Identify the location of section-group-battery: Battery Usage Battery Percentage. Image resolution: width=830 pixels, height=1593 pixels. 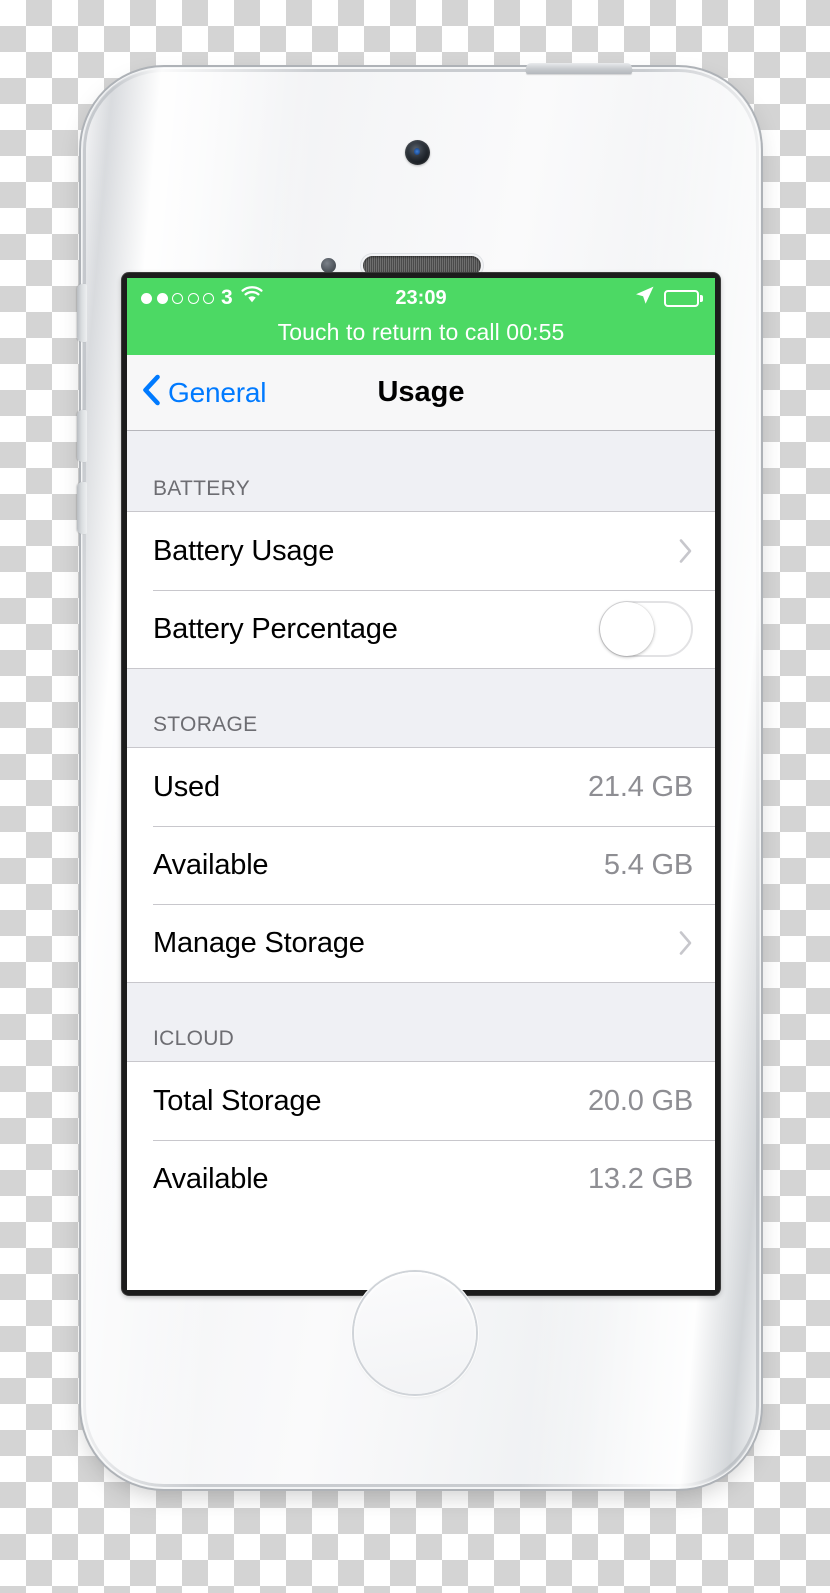
(421, 590).